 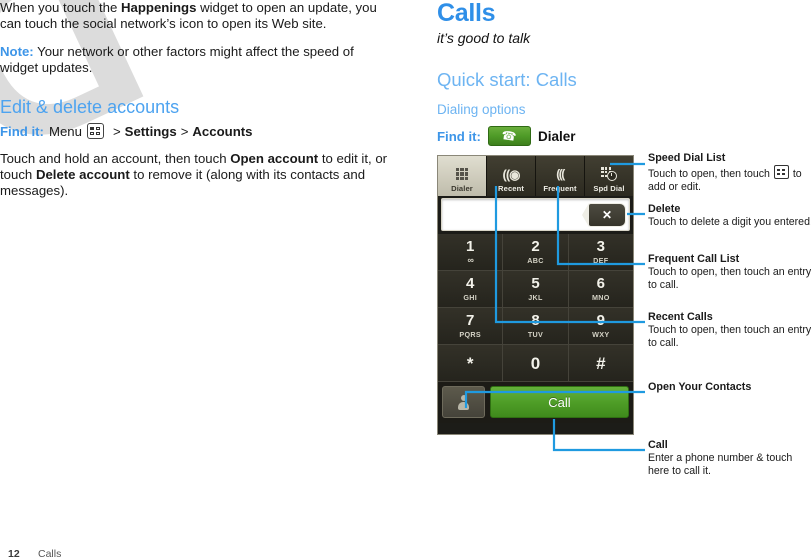 I want to click on callout-title: Delete, so click(x=664, y=209).